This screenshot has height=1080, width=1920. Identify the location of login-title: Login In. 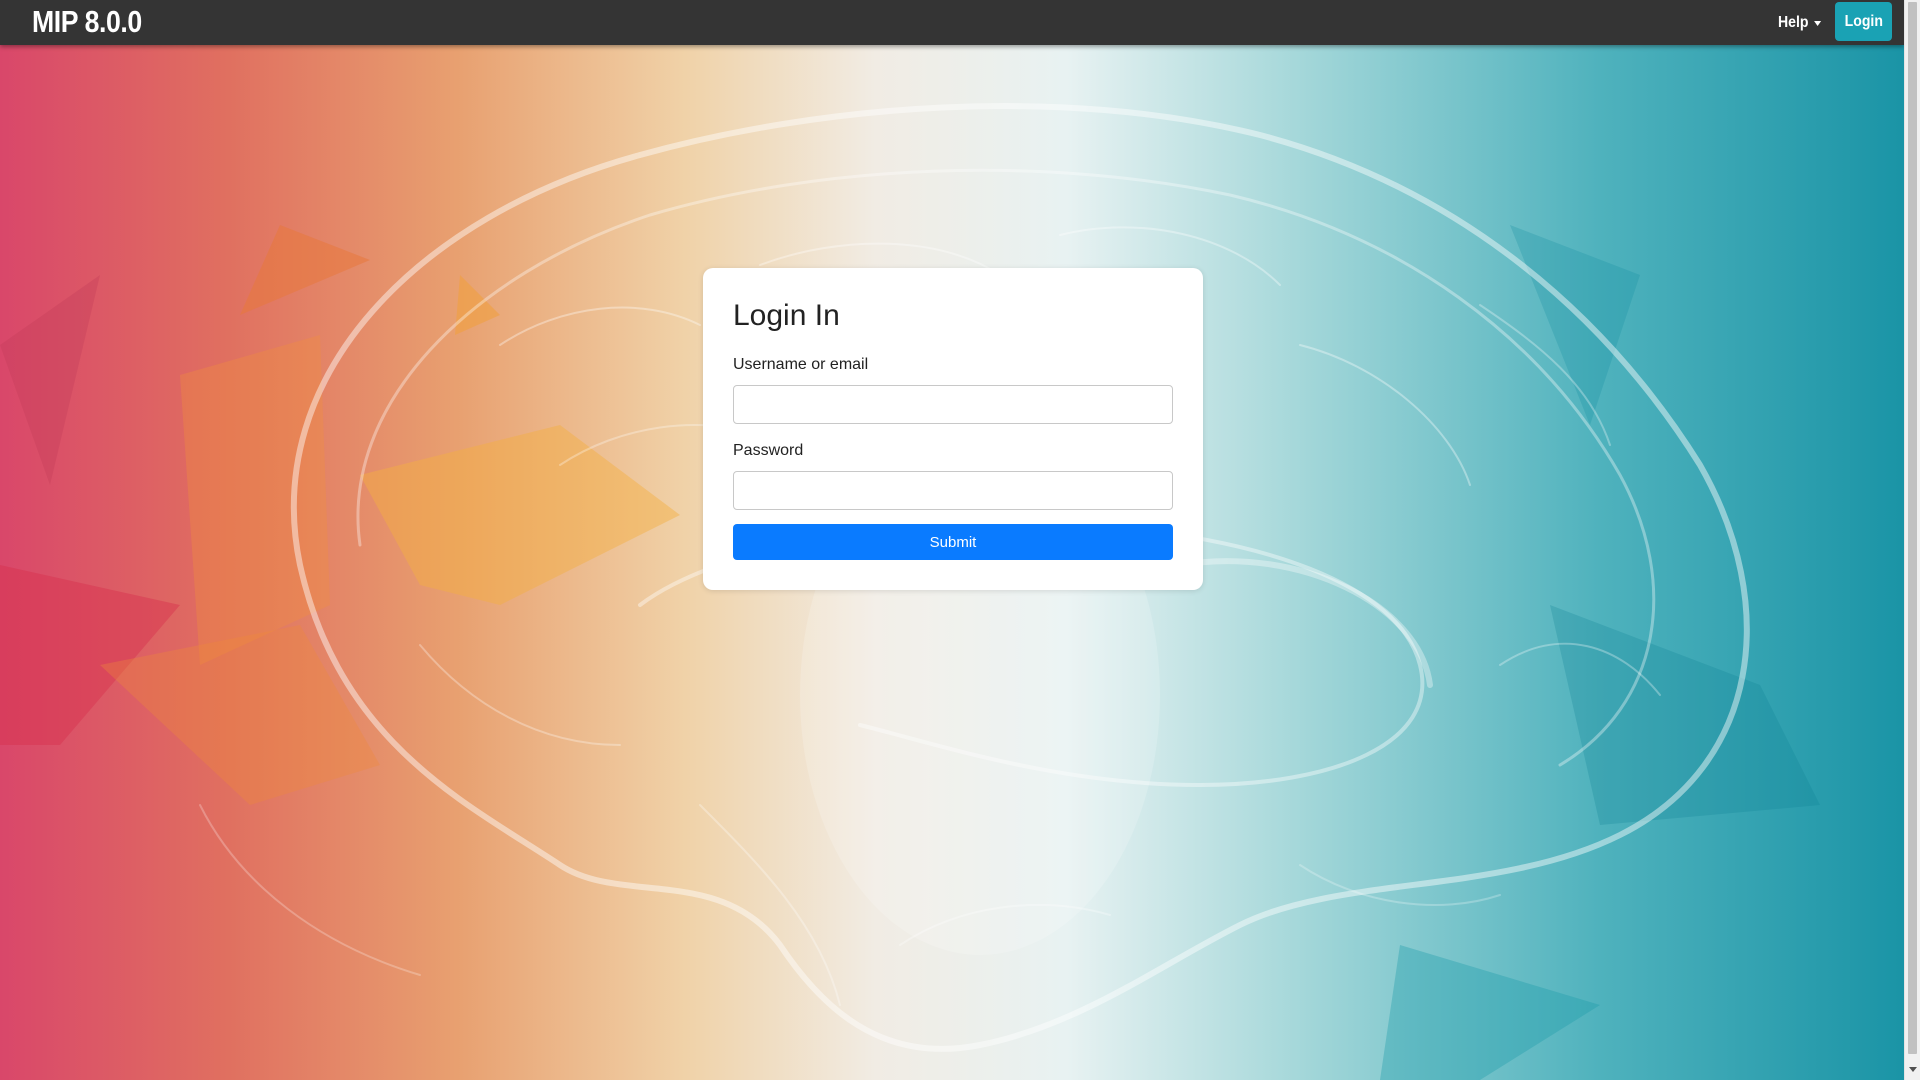
(786, 315).